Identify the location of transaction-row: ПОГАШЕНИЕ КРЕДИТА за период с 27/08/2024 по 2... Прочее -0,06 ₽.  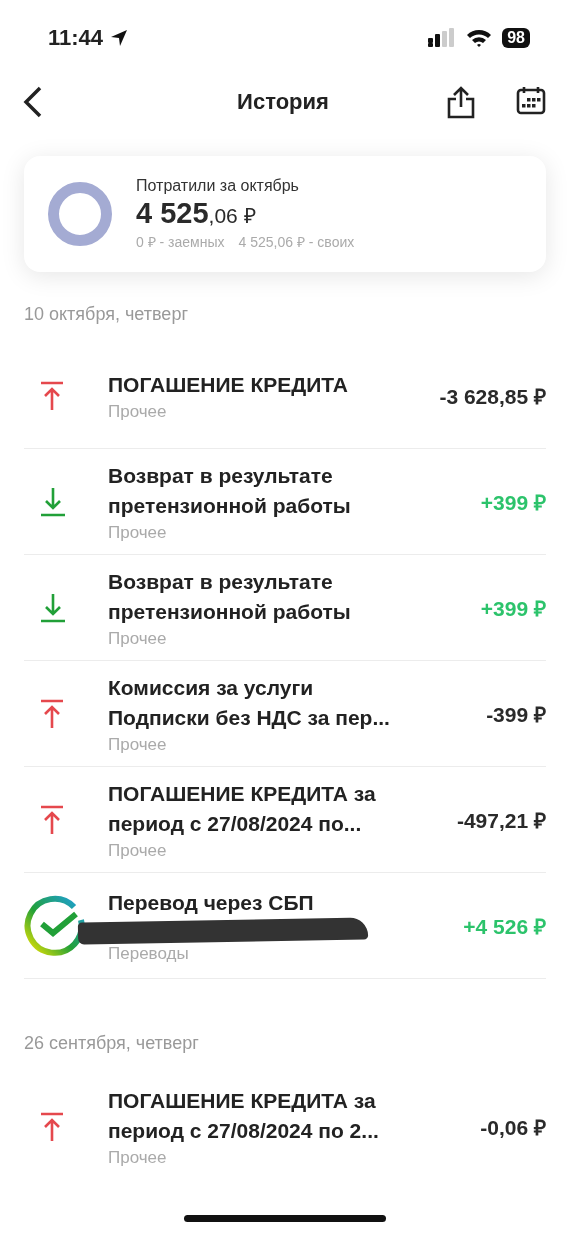
(285, 1126).